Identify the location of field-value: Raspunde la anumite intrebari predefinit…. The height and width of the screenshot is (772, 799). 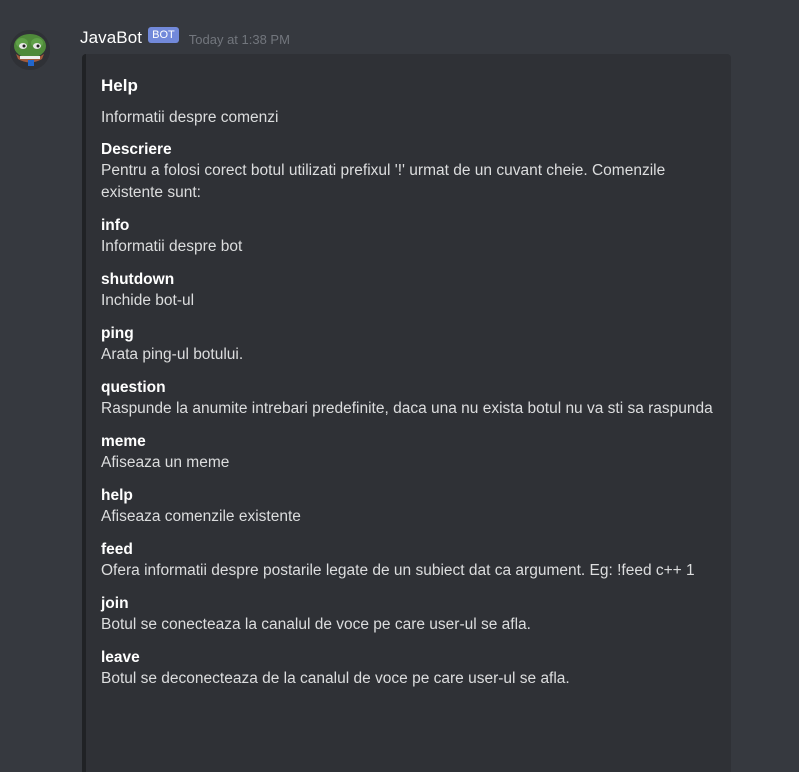
(407, 408).